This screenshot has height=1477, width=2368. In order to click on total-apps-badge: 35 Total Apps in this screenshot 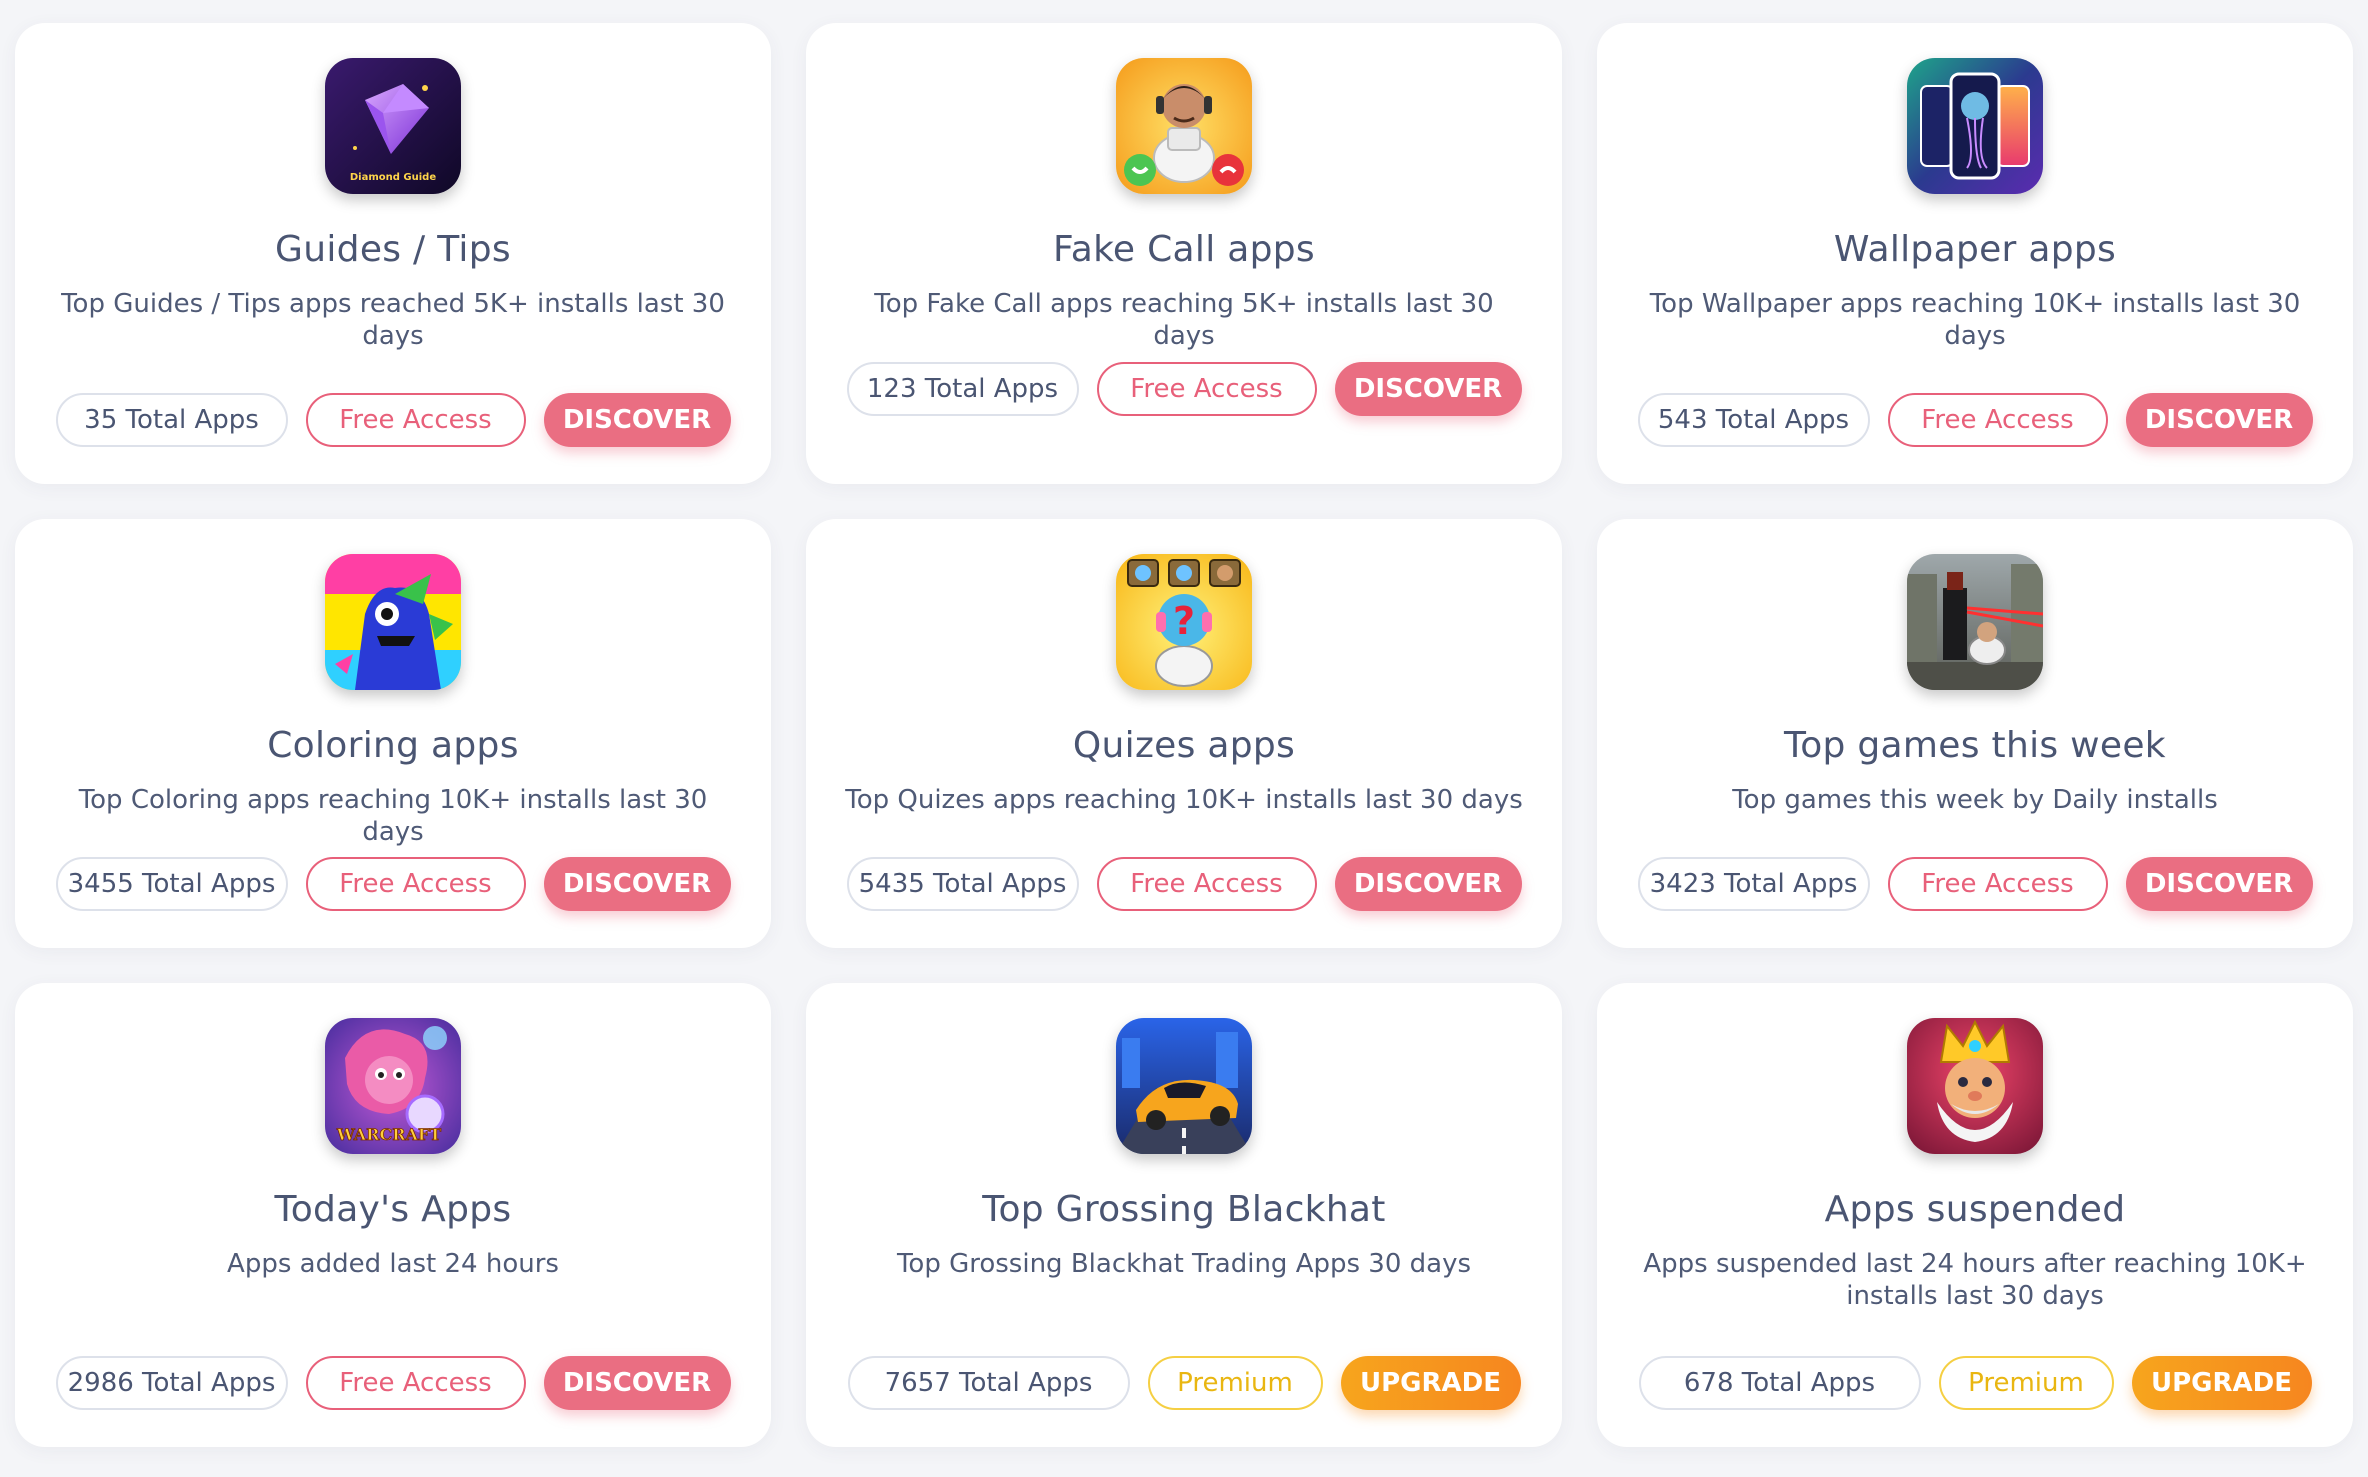, I will do `click(171, 420)`.